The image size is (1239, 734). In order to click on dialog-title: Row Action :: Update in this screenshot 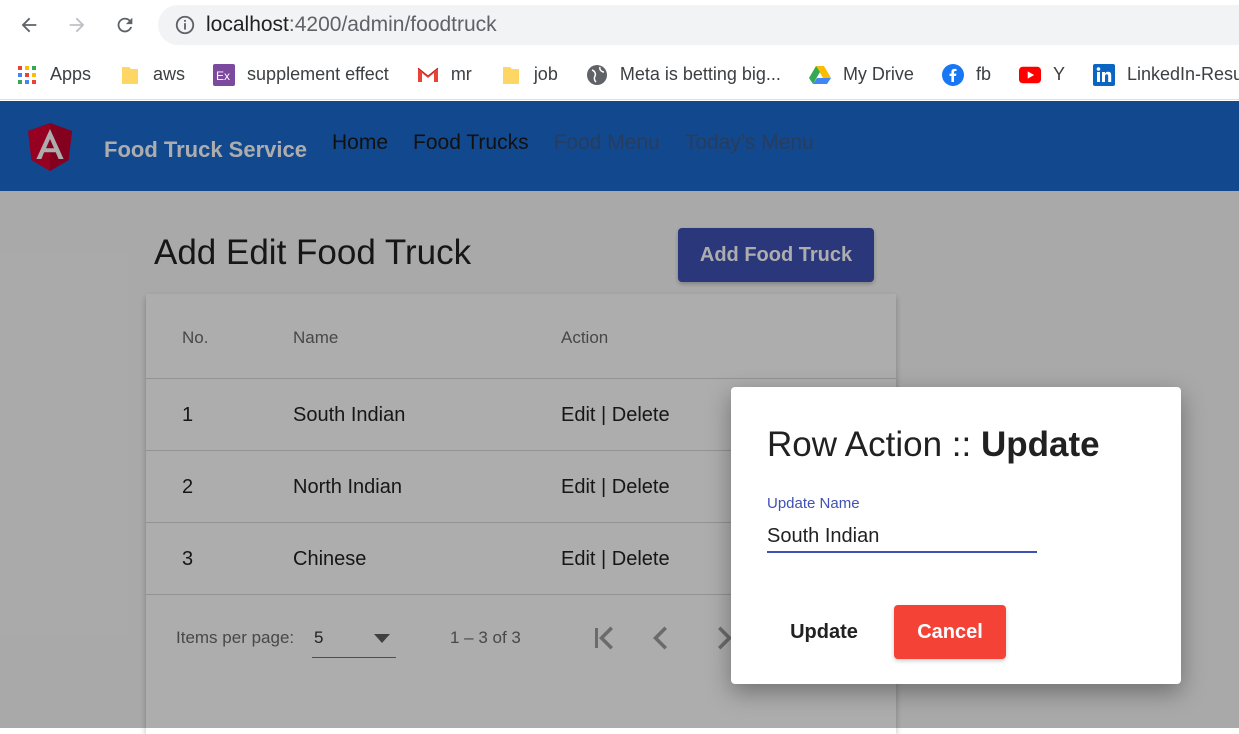, I will do `click(933, 445)`.